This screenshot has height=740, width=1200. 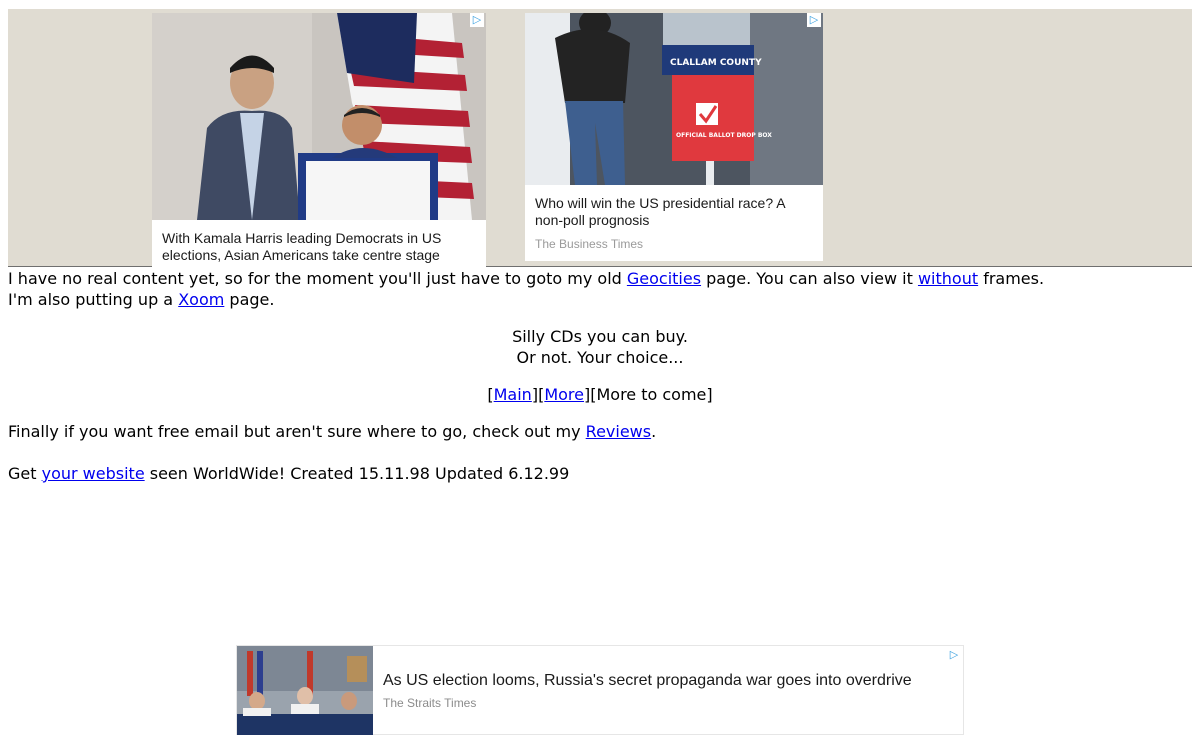 I want to click on ballot-box-photo: CLALLAM COUNTY OFFICIAL BALLOT DROP BOX, so click(x=674, y=99).